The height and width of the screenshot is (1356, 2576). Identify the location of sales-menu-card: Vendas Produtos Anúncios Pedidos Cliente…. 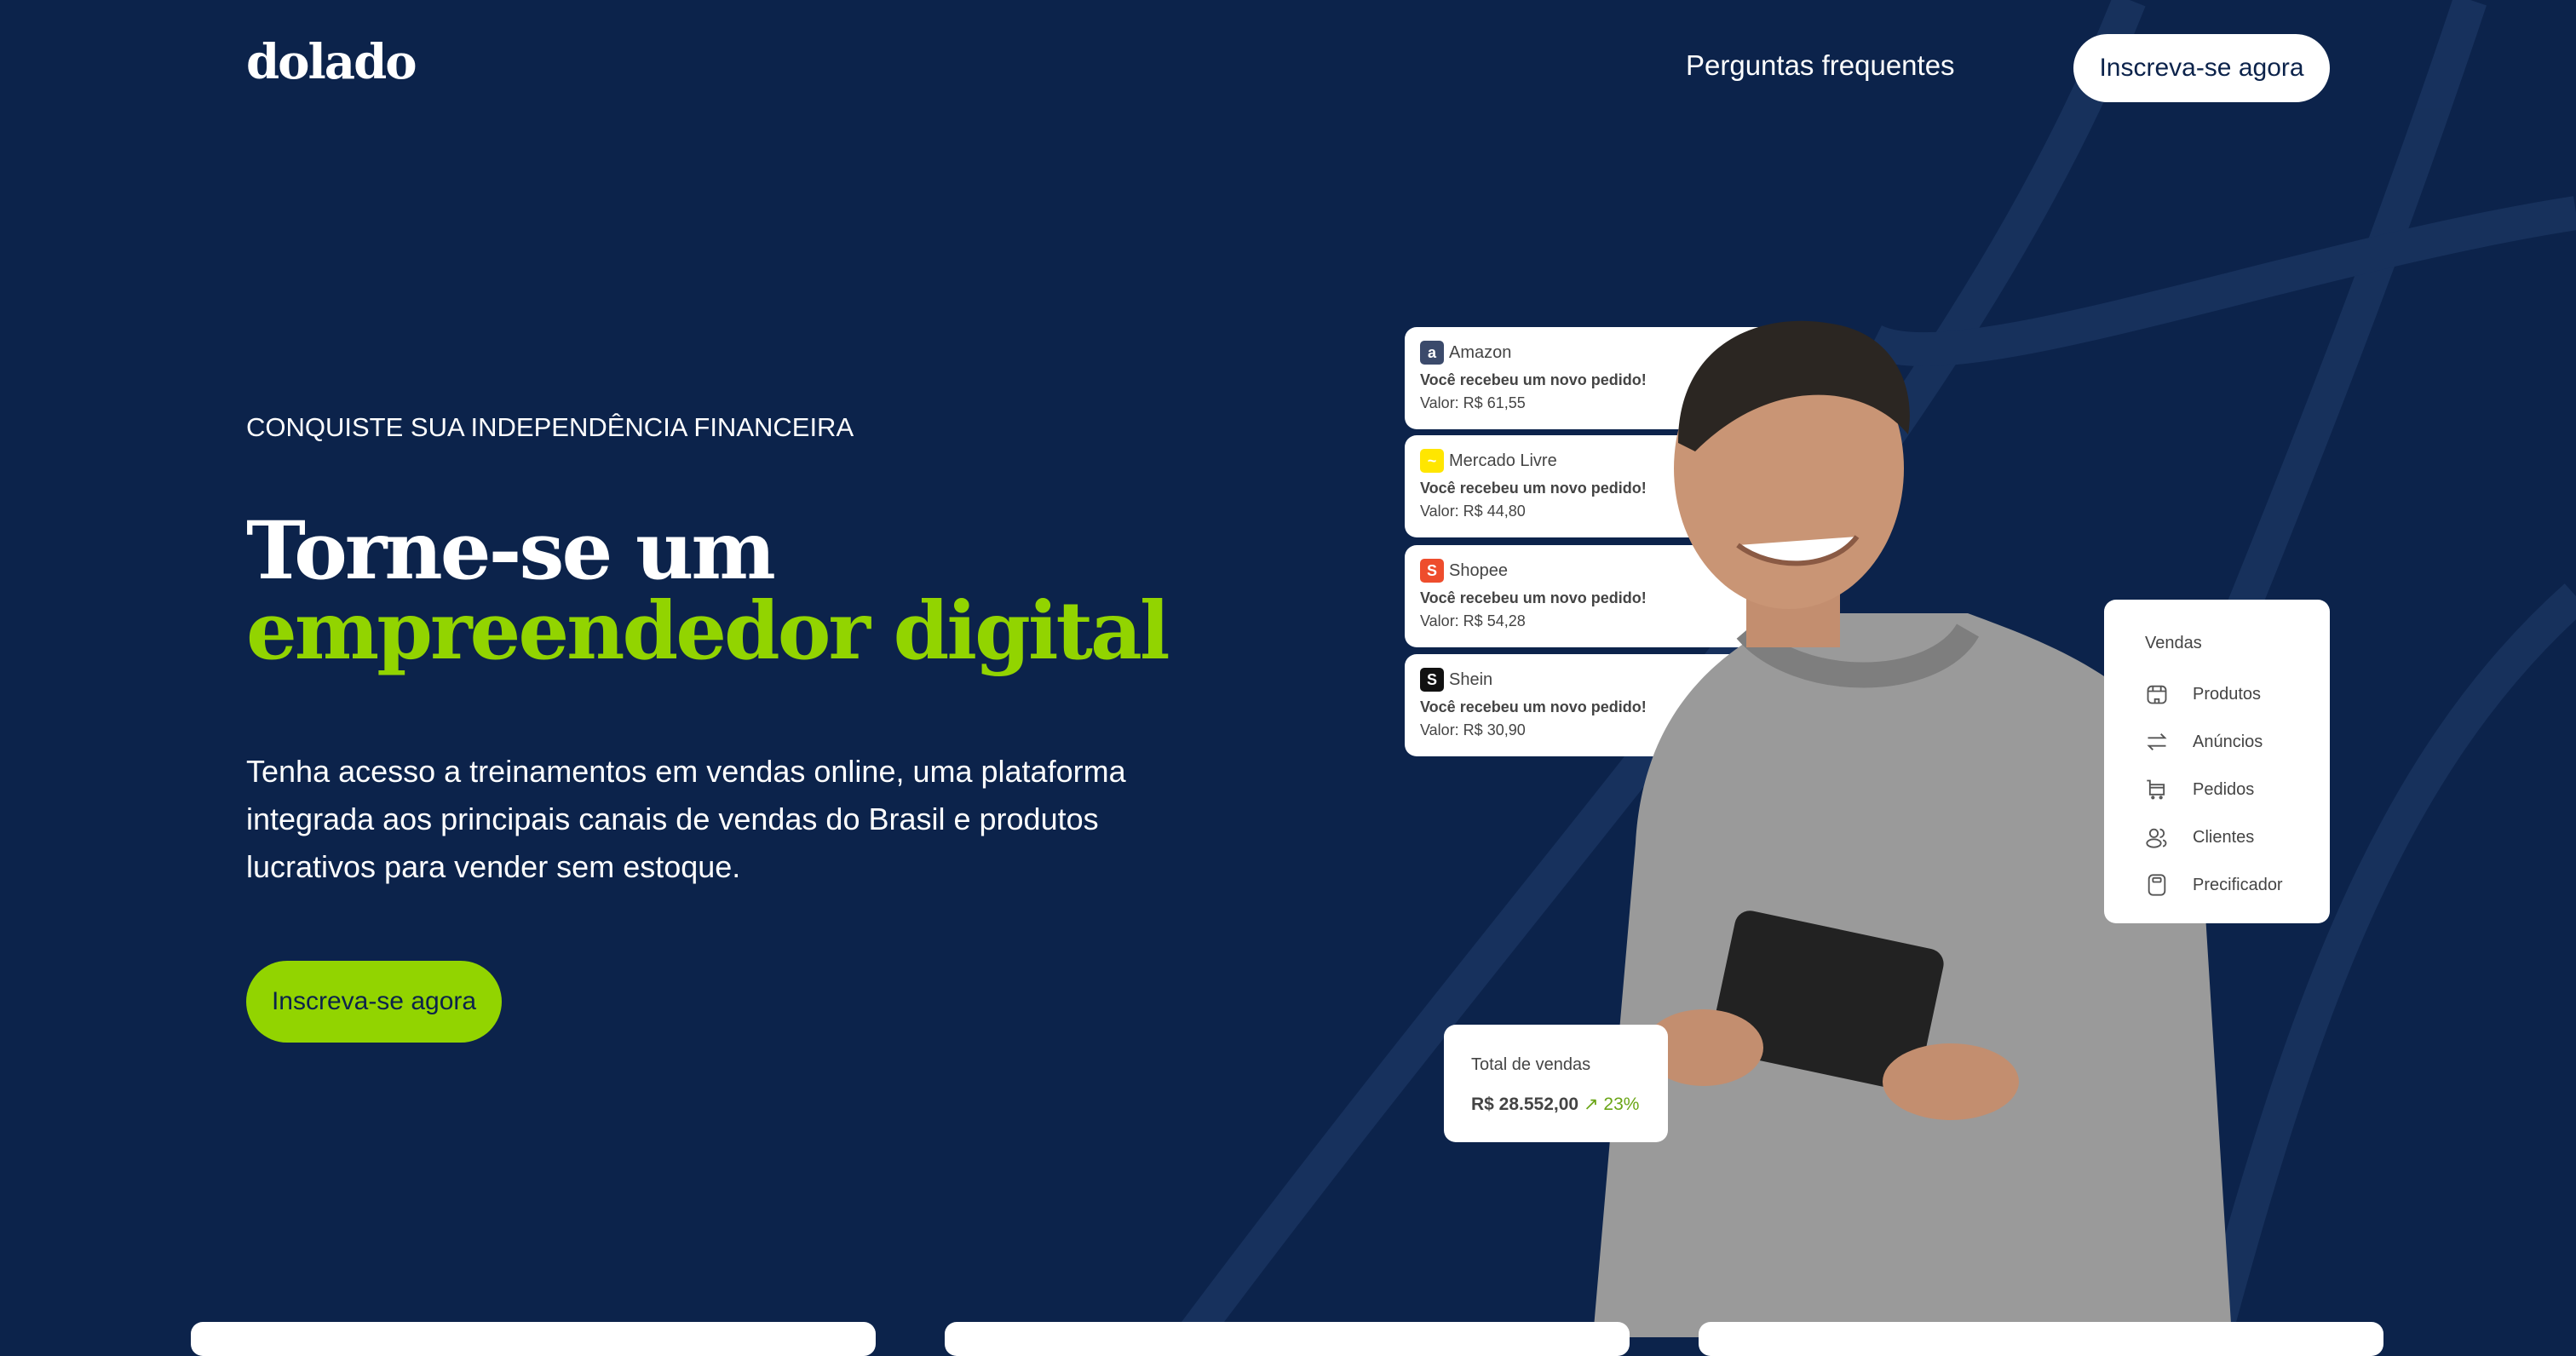
(2217, 761).